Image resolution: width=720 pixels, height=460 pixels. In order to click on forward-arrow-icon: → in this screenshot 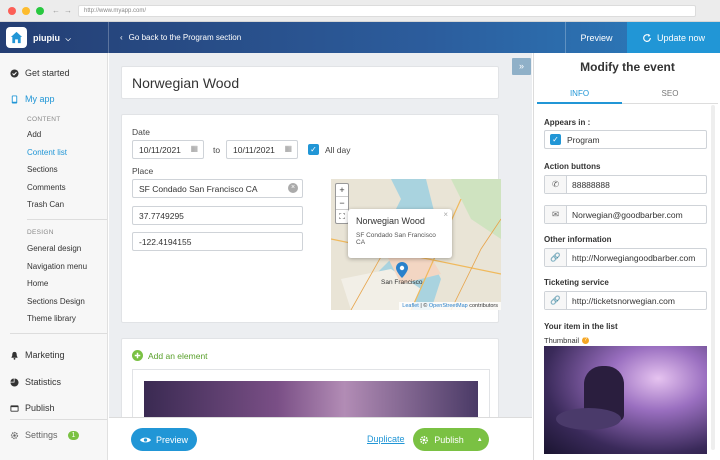, I will do `click(68, 10)`.